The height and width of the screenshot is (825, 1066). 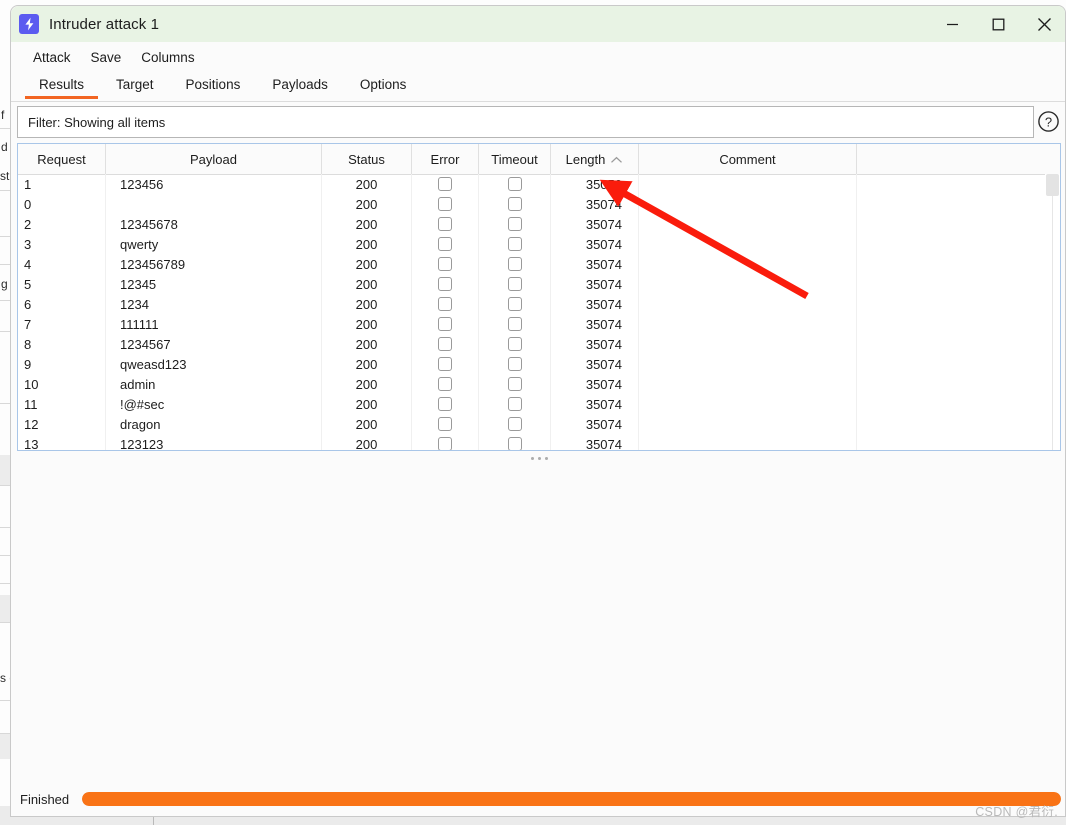 I want to click on cell-payload: 123123, so click(x=214, y=442).